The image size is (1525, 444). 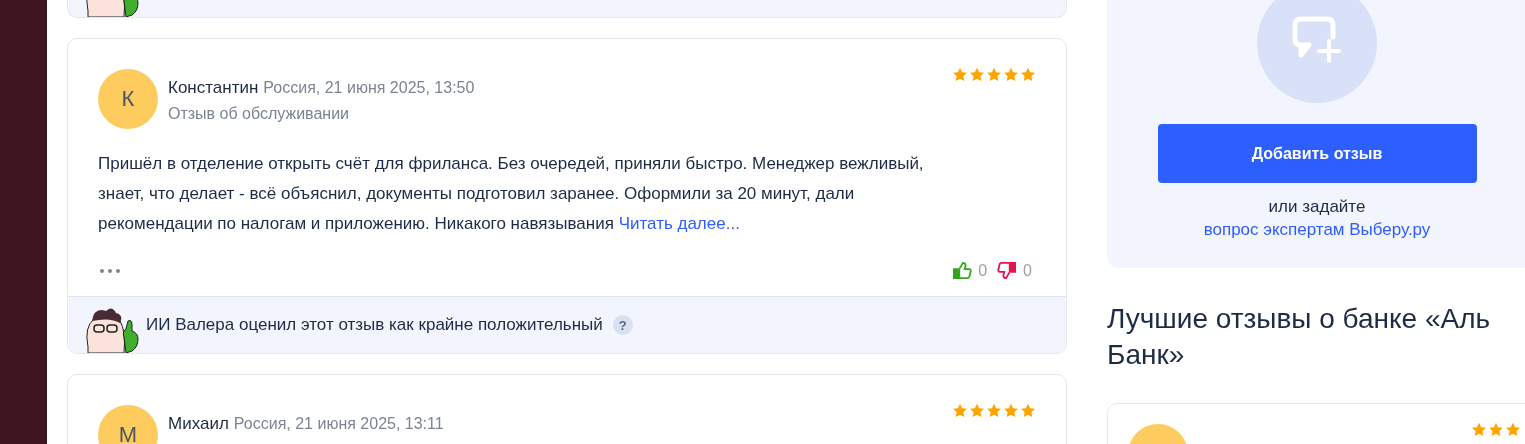 What do you see at coordinates (1317, 207) in the screenshot?
I see `hint-text: или задайте` at bounding box center [1317, 207].